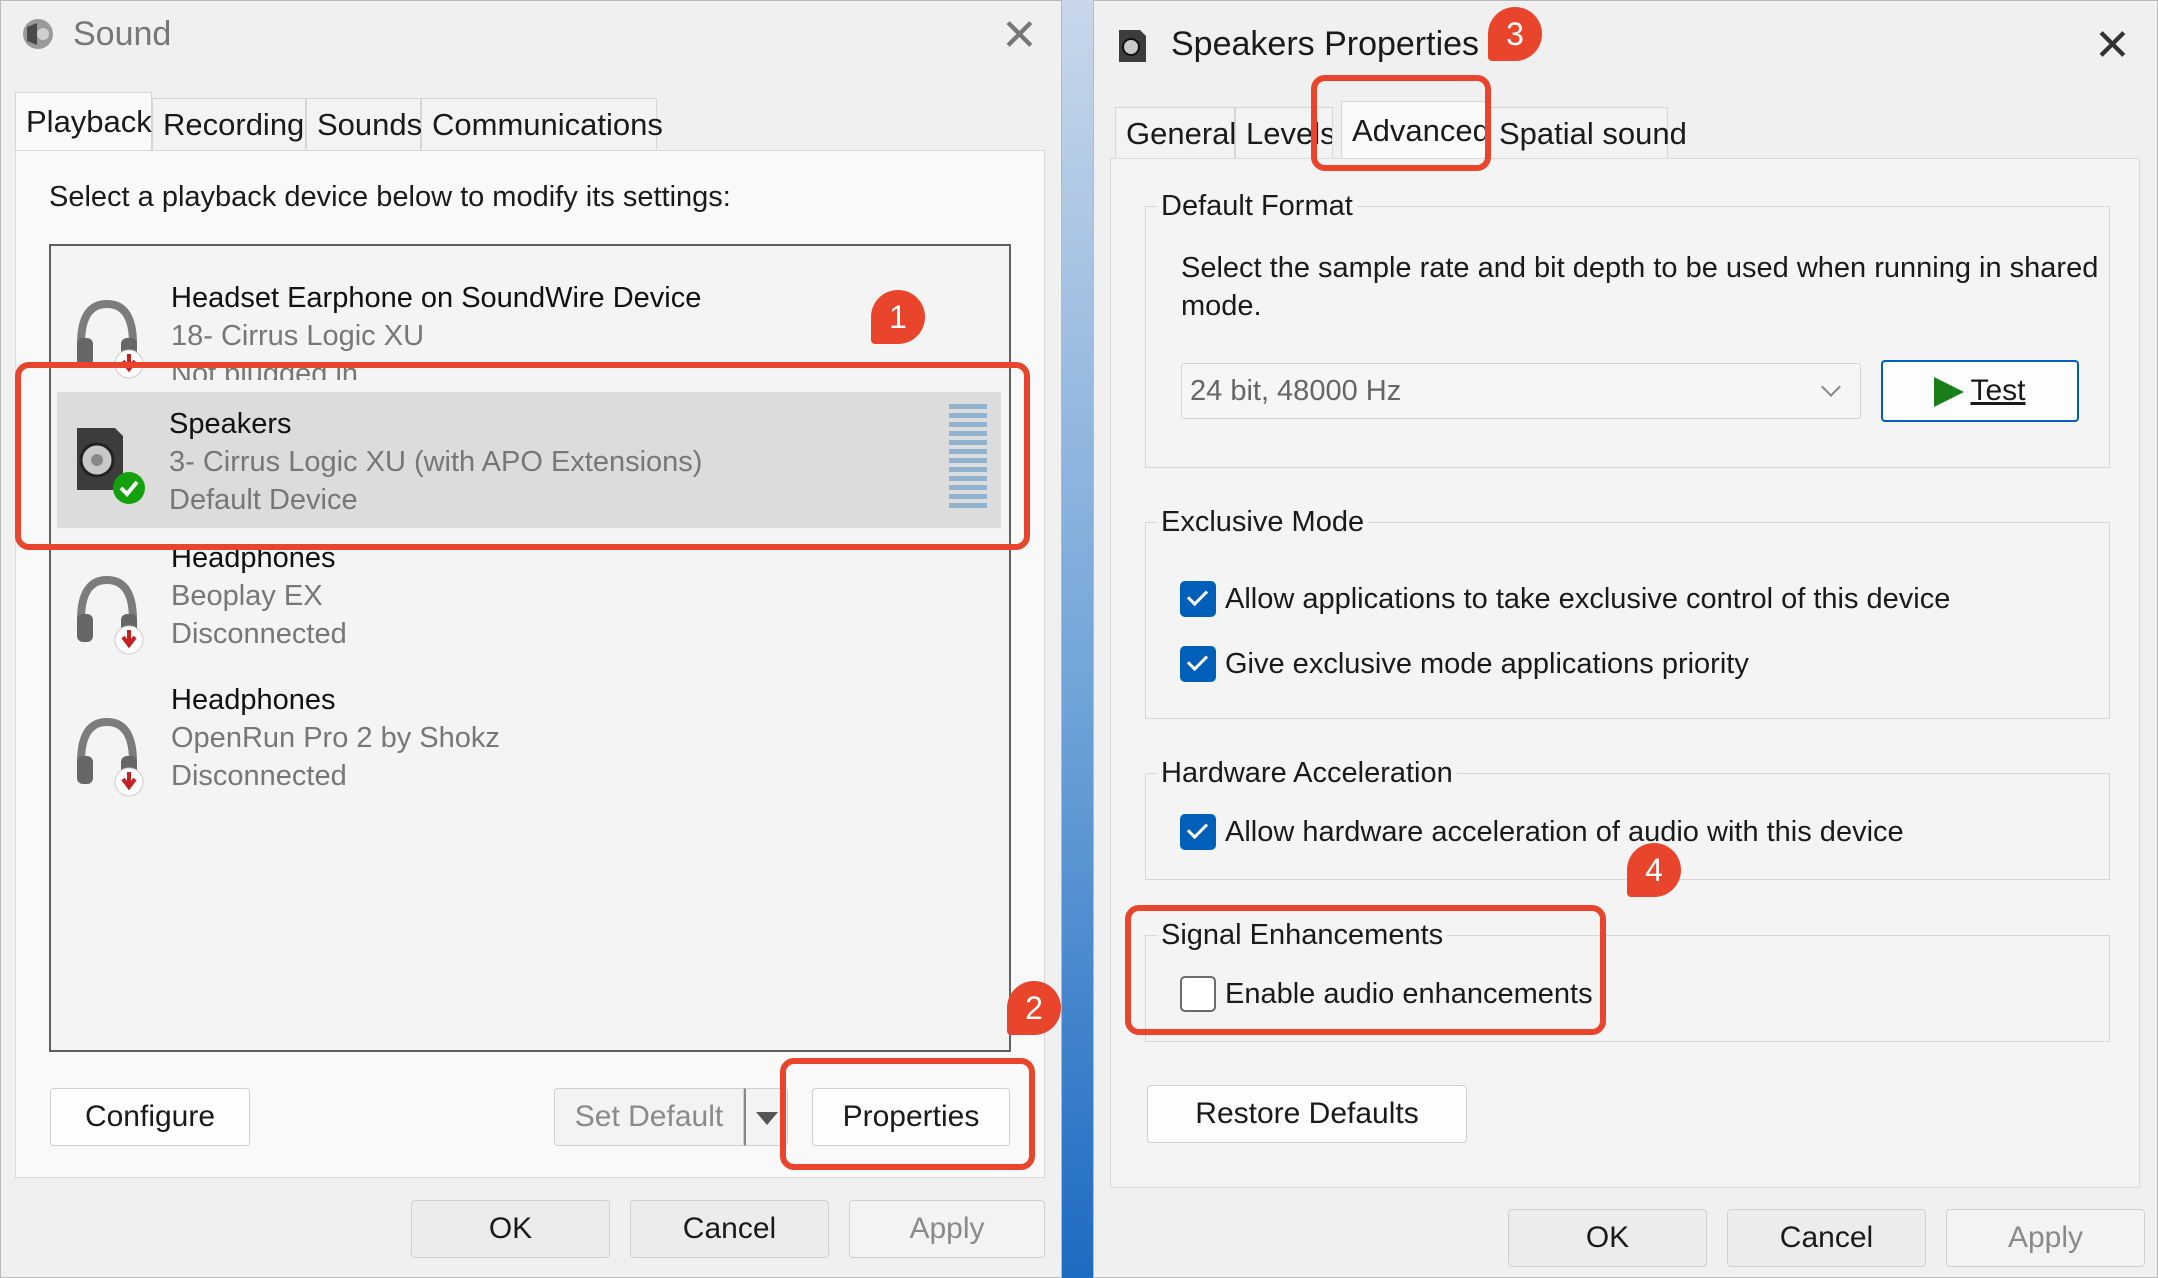 This screenshot has width=2158, height=1278. Describe the element at coordinates (247, 596) in the screenshot. I see `device-driver: Beoplay EX` at that location.